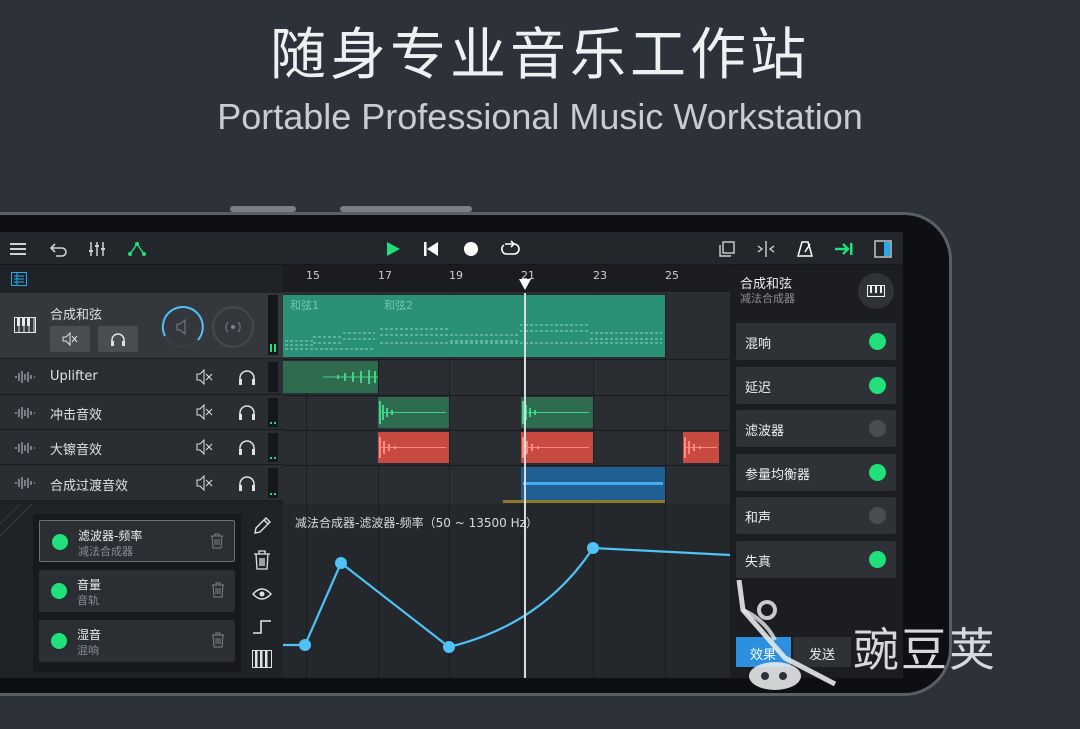 This screenshot has height=729, width=1080. I want to click on ruler-tick: 23, so click(600, 275).